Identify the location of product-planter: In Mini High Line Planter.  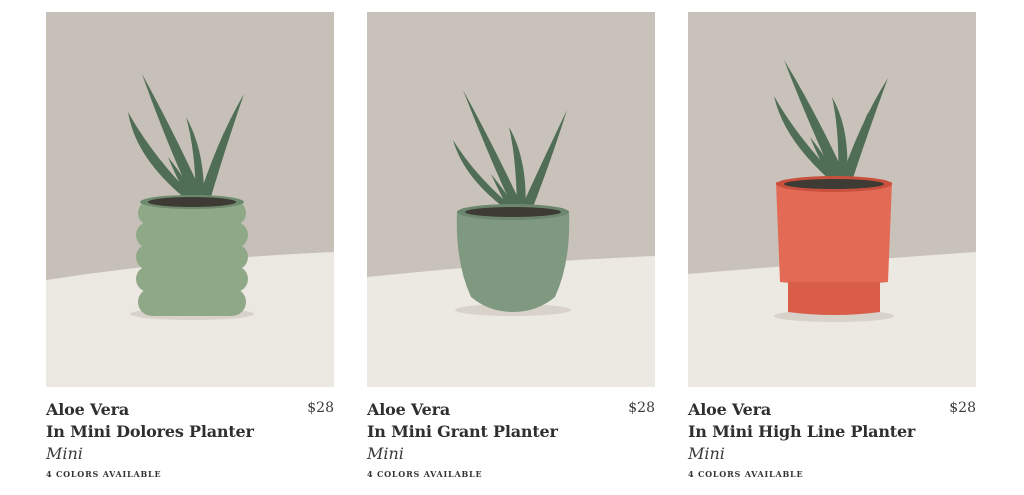
(832, 432).